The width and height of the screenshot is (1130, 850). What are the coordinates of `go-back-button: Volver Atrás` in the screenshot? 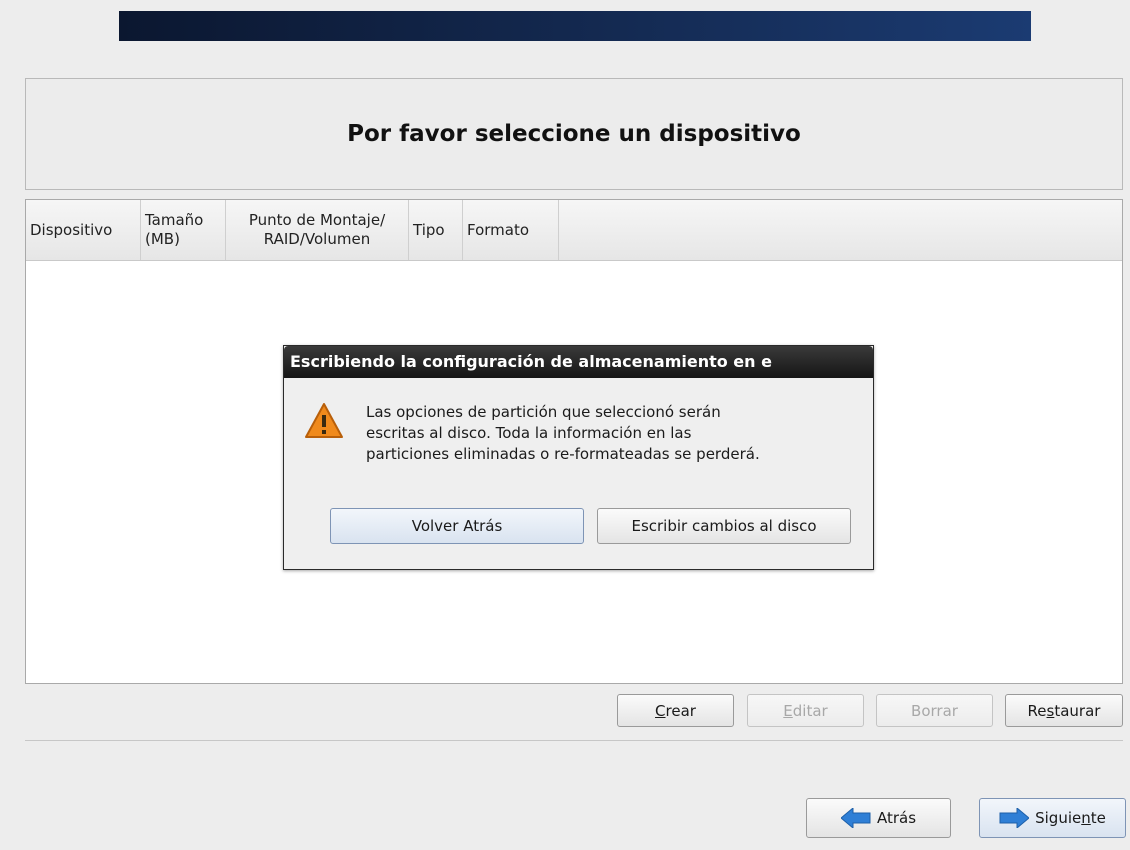 It's located at (457, 526).